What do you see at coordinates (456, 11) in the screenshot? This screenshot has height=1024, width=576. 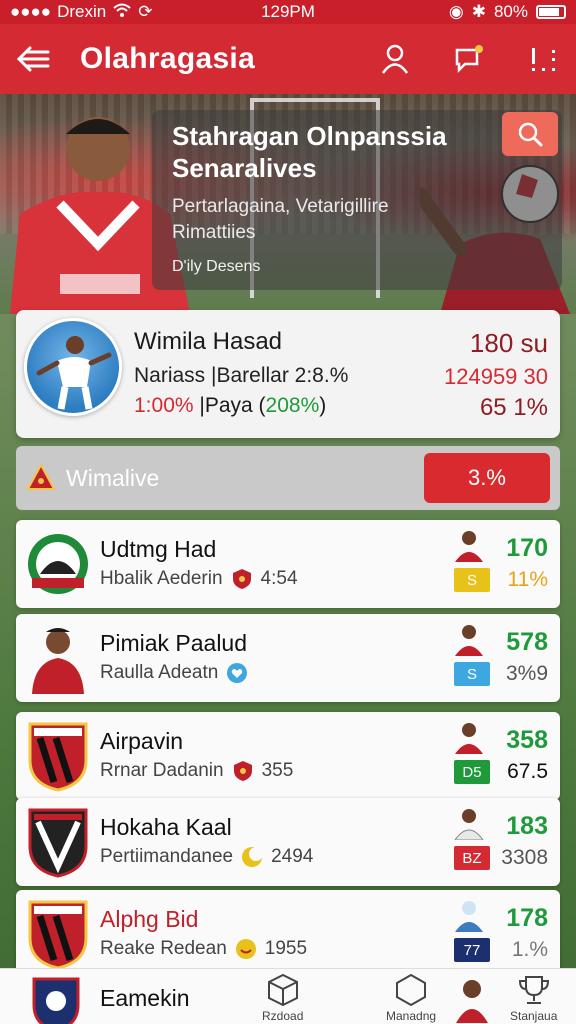 I see `location-icon: ◉` at bounding box center [456, 11].